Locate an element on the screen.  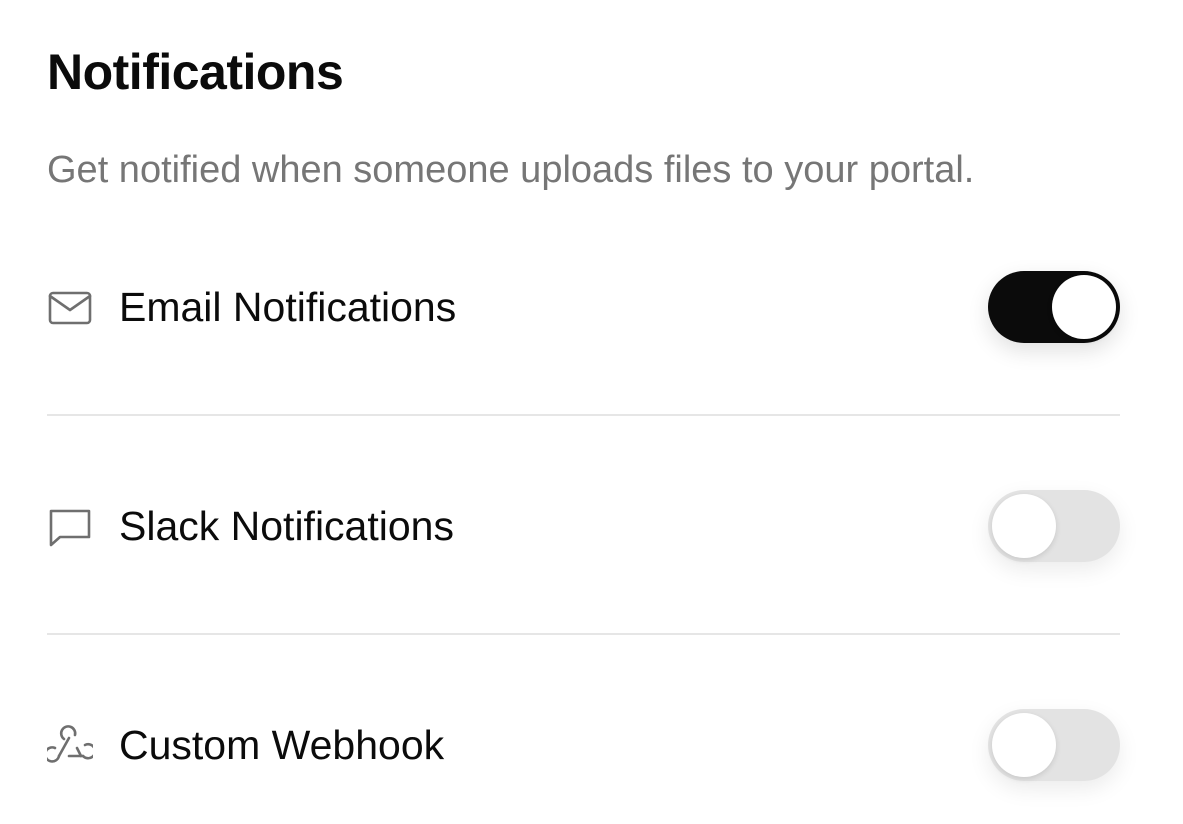
slack-notifications-toggle is located at coordinates (1054, 526).